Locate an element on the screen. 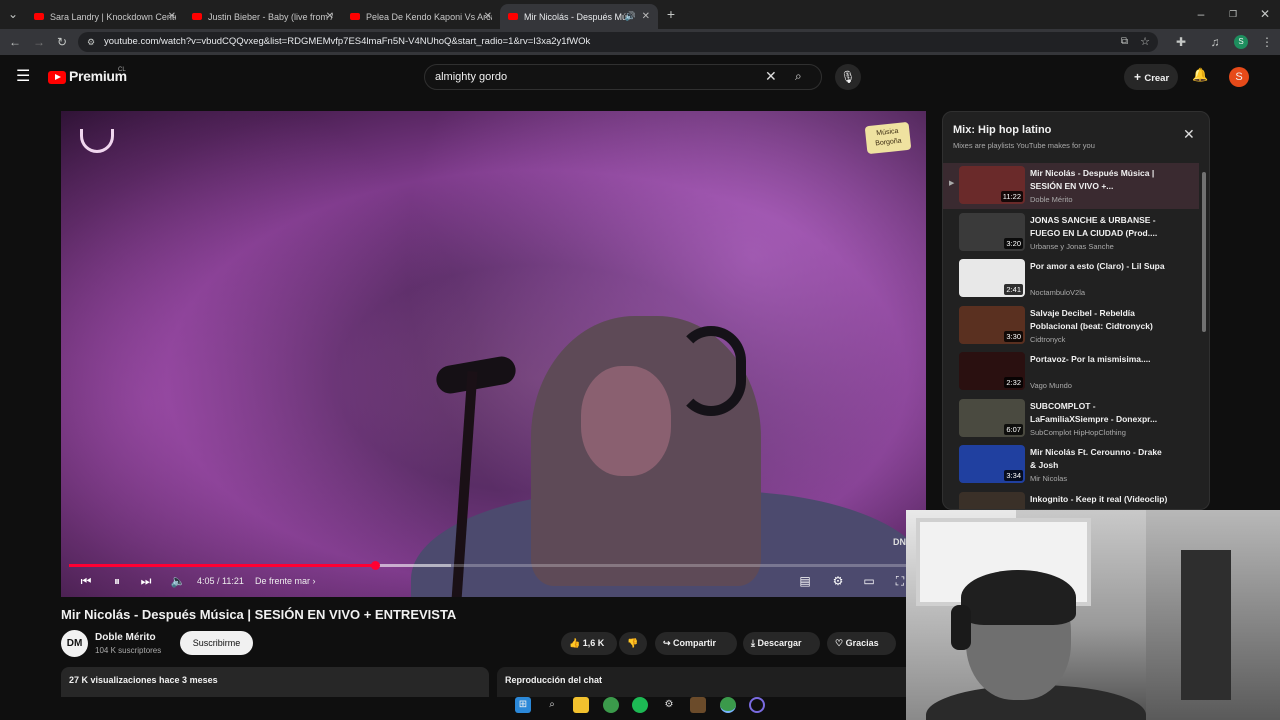 The image size is (1280, 720). minimize-icon: – is located at coordinates (1201, 14).